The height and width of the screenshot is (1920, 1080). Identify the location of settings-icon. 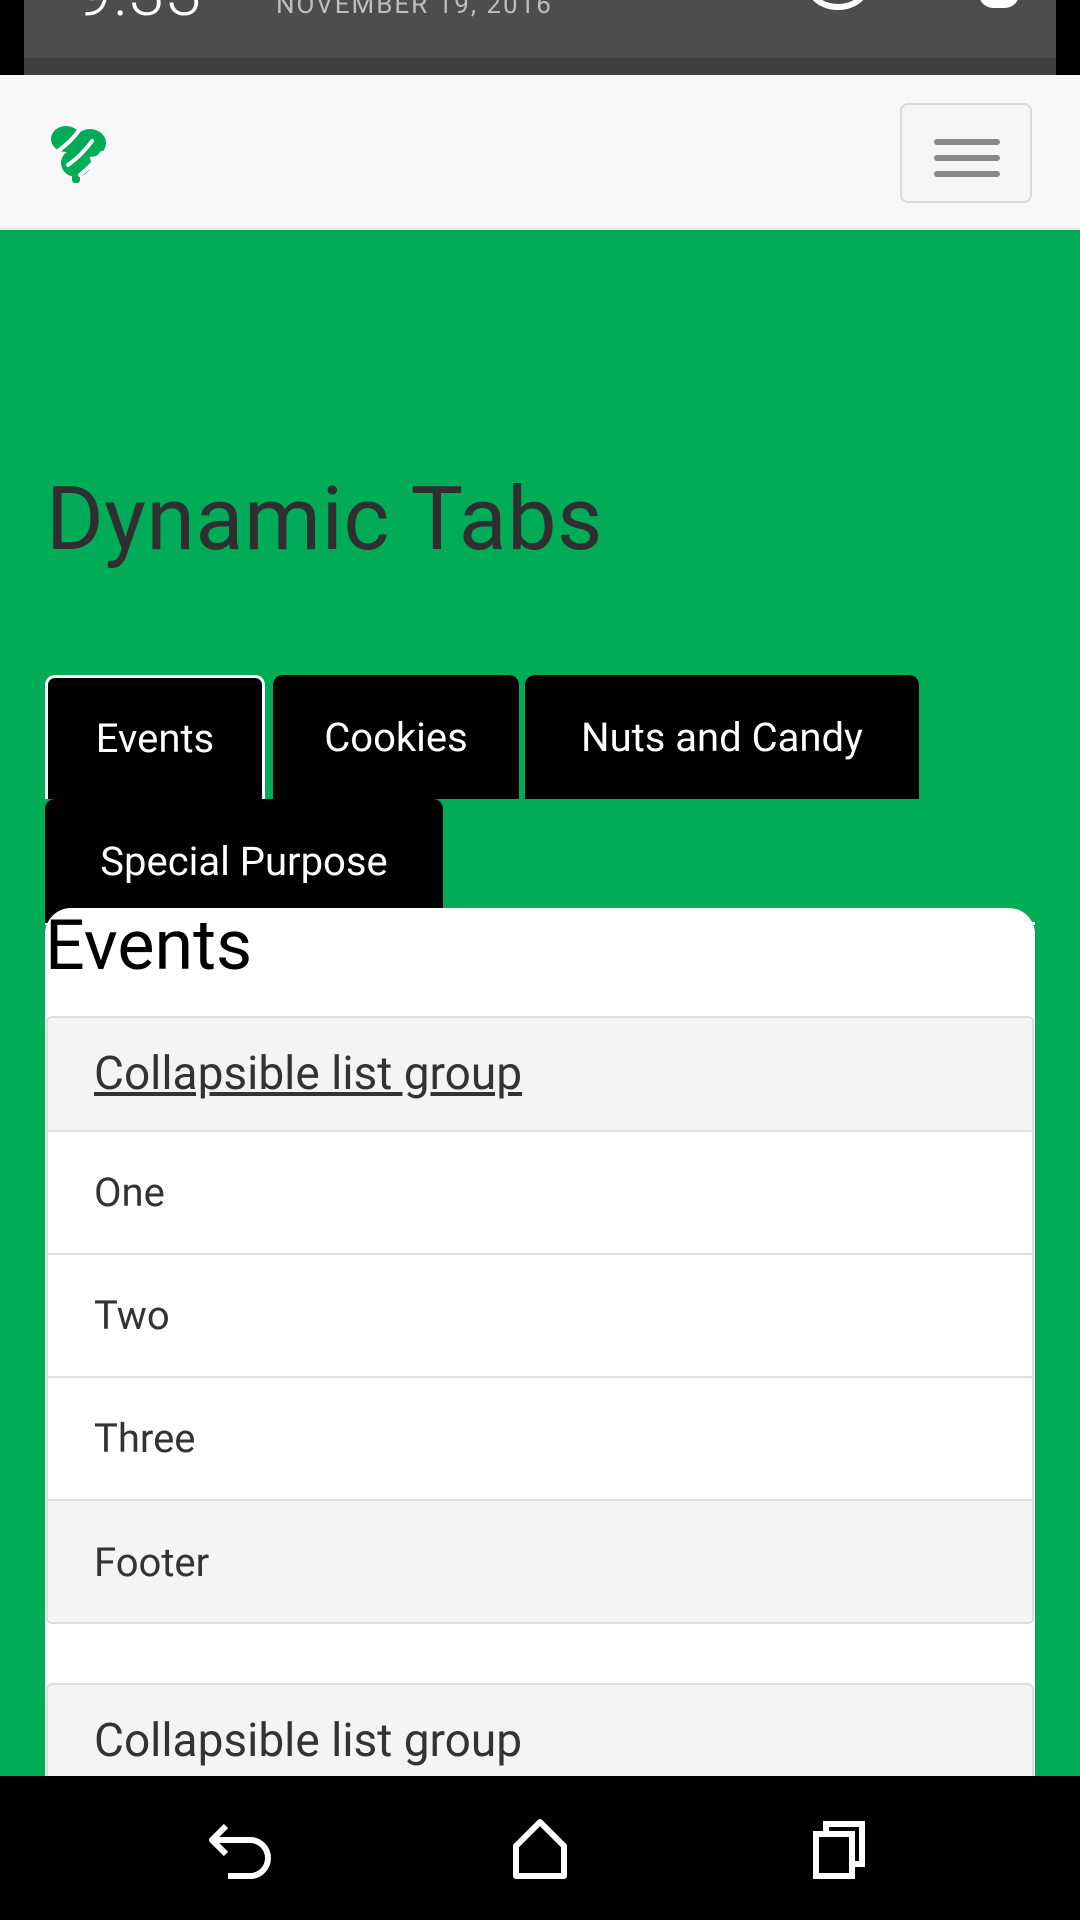
(838, 5).